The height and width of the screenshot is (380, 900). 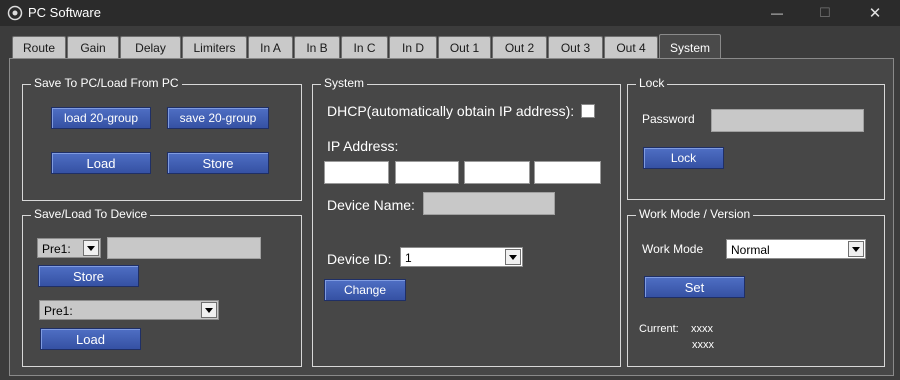 I want to click on save-20-group-button: save 20-group, so click(x=218, y=118).